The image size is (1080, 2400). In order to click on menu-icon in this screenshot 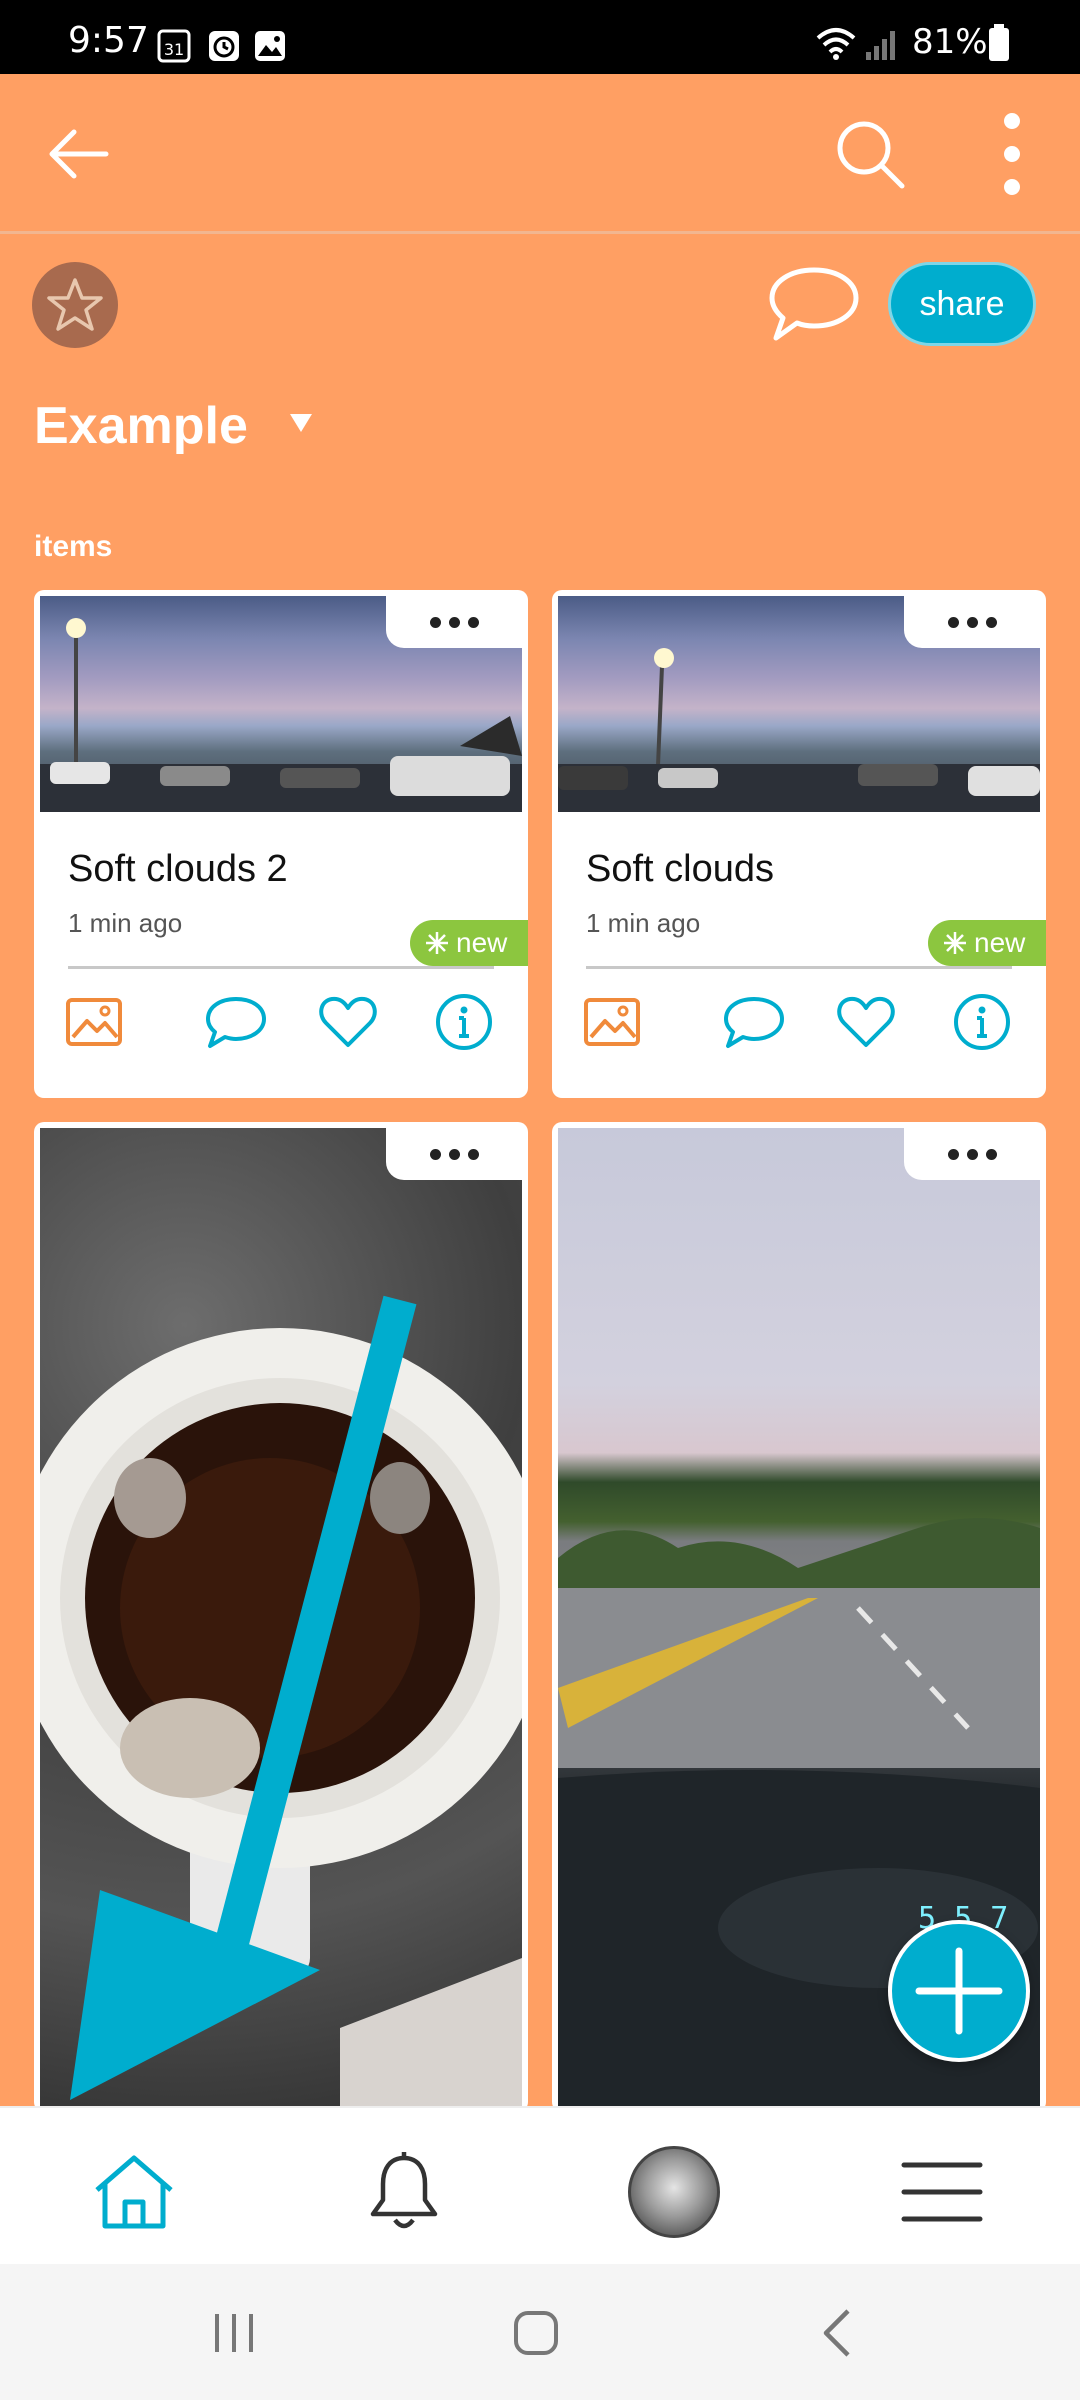, I will do `click(942, 2192)`.